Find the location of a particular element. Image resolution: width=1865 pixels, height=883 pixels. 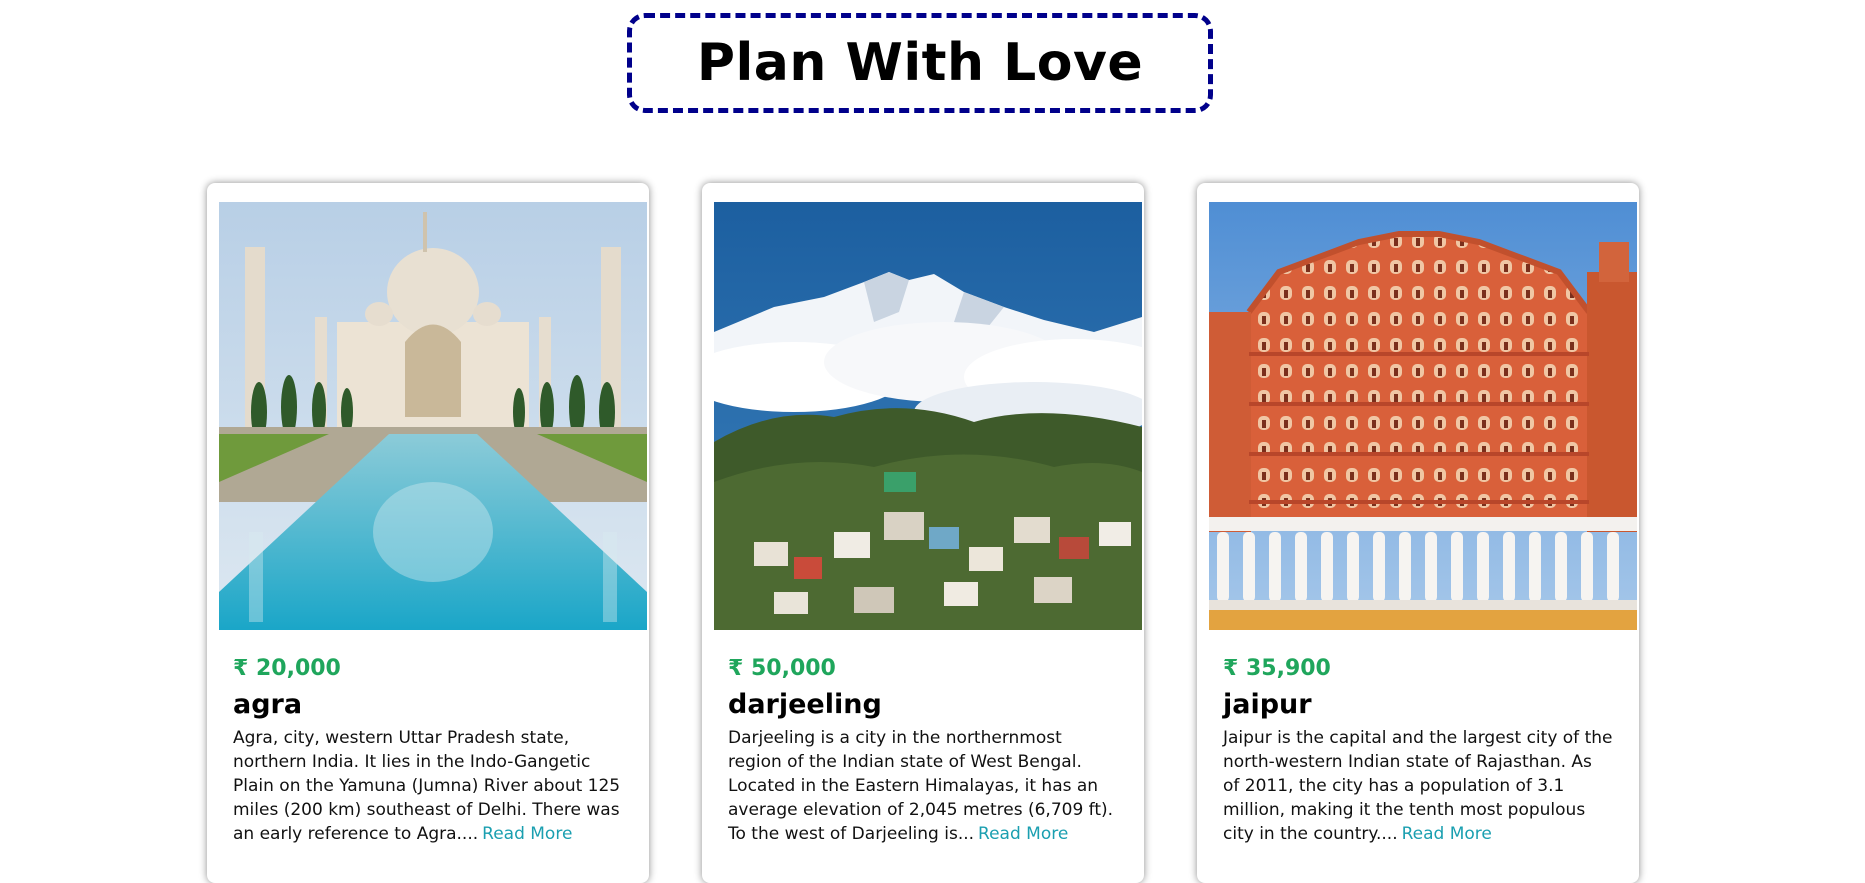

tour-image-agra is located at coordinates (433, 416).